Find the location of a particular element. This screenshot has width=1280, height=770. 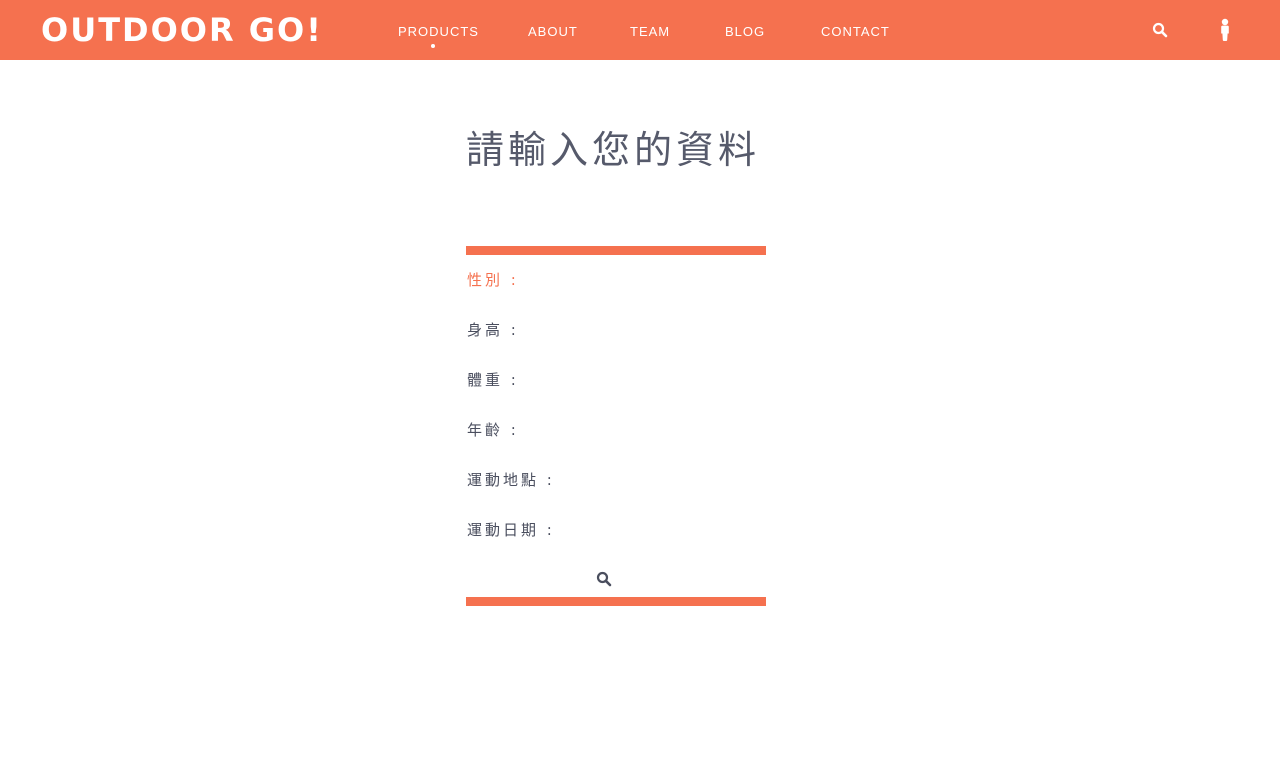

nav-item-blog: BLOG is located at coordinates (745, 32).